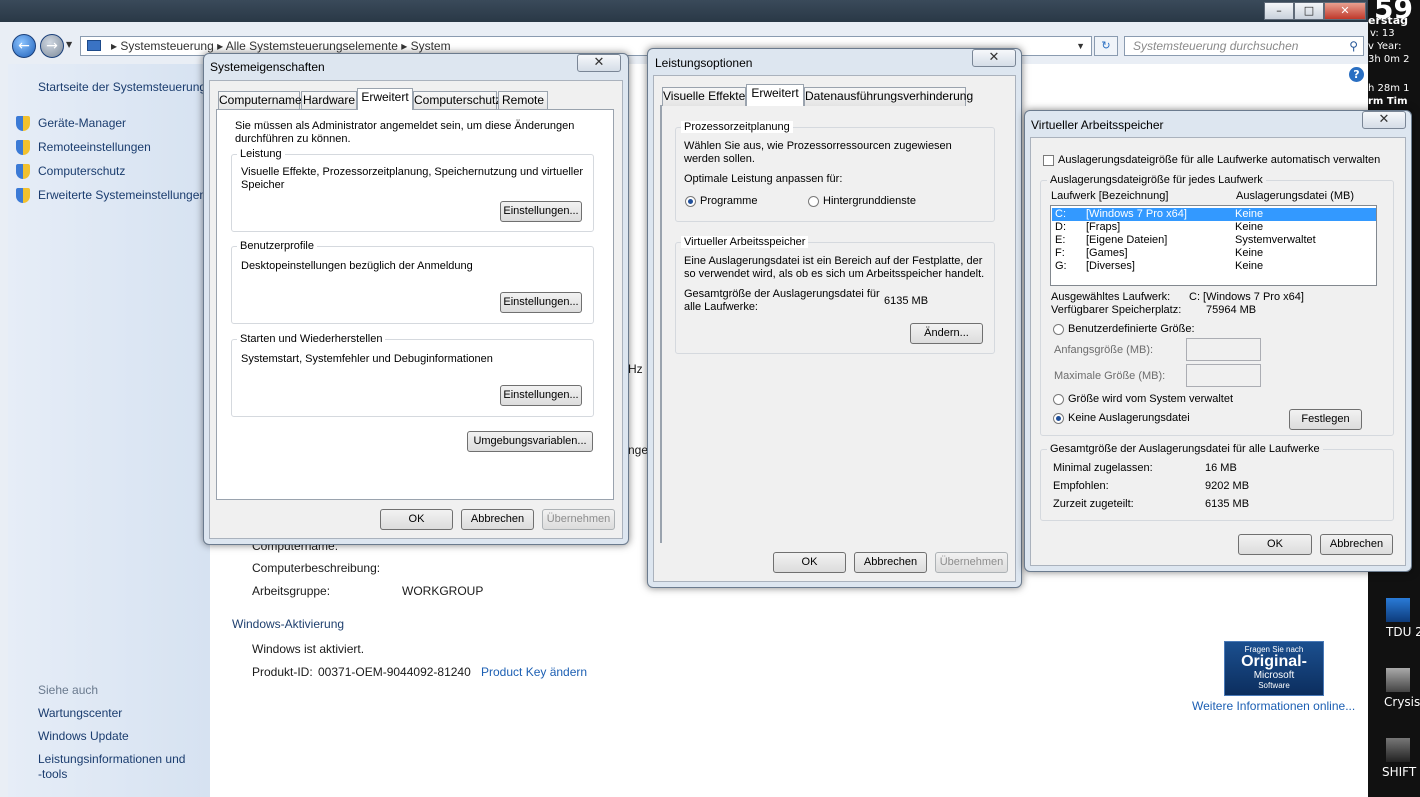 The image size is (1420, 797). Describe the element at coordinates (523, 100) in the screenshot. I see `tab-remote: Remote` at that location.